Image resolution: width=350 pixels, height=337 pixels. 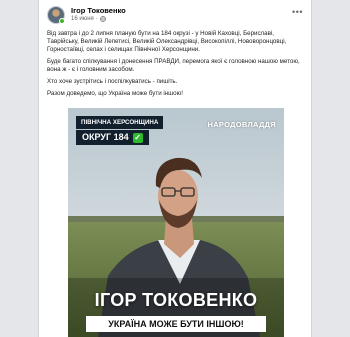 I want to click on district-label-box: ОКРУГ 184 ✓, so click(x=112, y=137).